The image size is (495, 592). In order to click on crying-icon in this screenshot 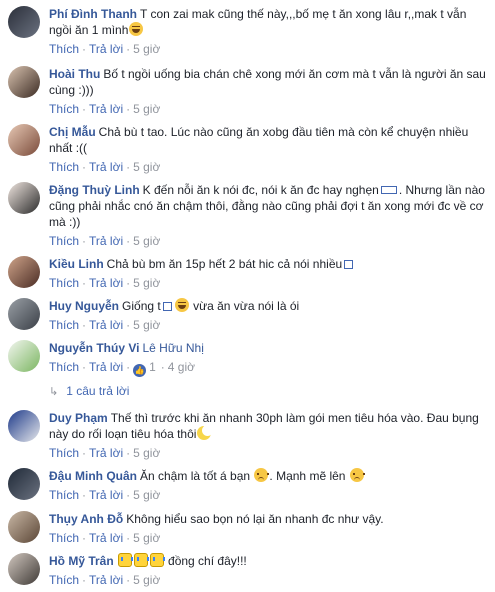, I will do `click(125, 560)`.